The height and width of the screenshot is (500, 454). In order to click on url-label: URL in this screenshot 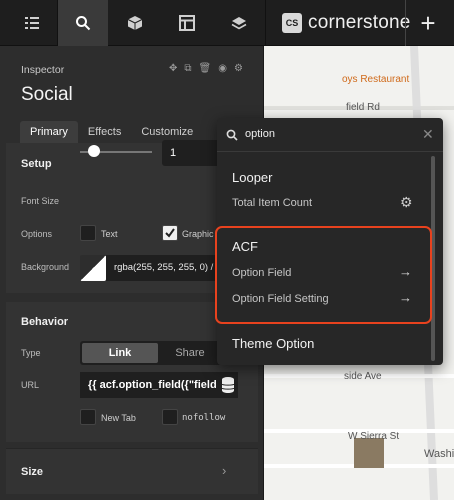, I will do `click(30, 385)`.